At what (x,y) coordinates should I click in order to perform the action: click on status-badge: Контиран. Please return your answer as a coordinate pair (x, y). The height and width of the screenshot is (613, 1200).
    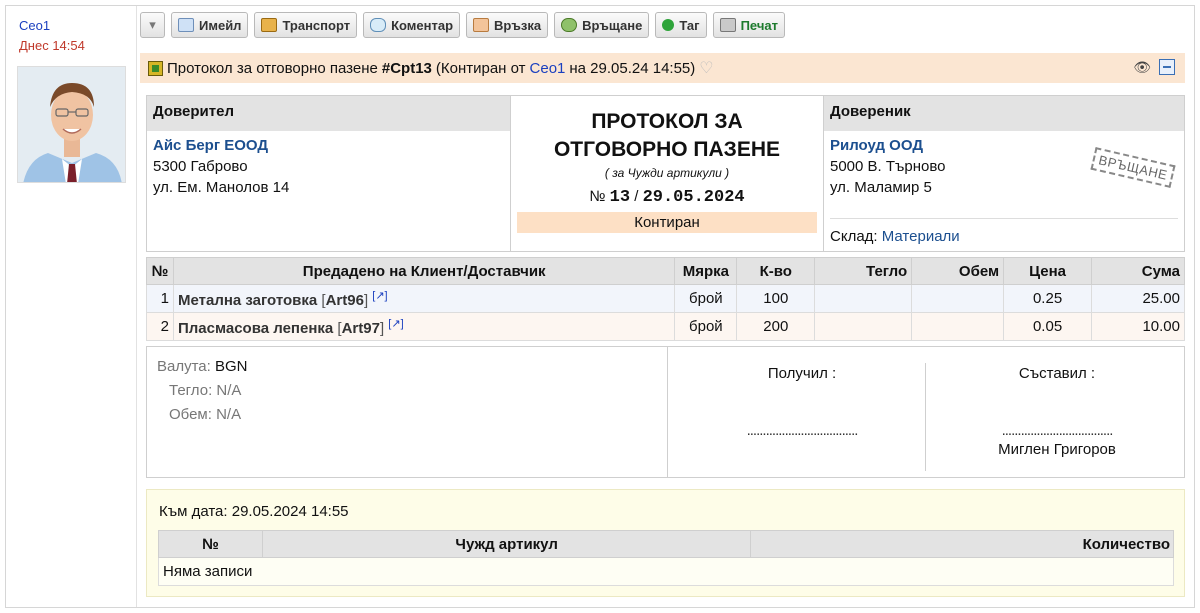
    Looking at the image, I should click on (667, 222).